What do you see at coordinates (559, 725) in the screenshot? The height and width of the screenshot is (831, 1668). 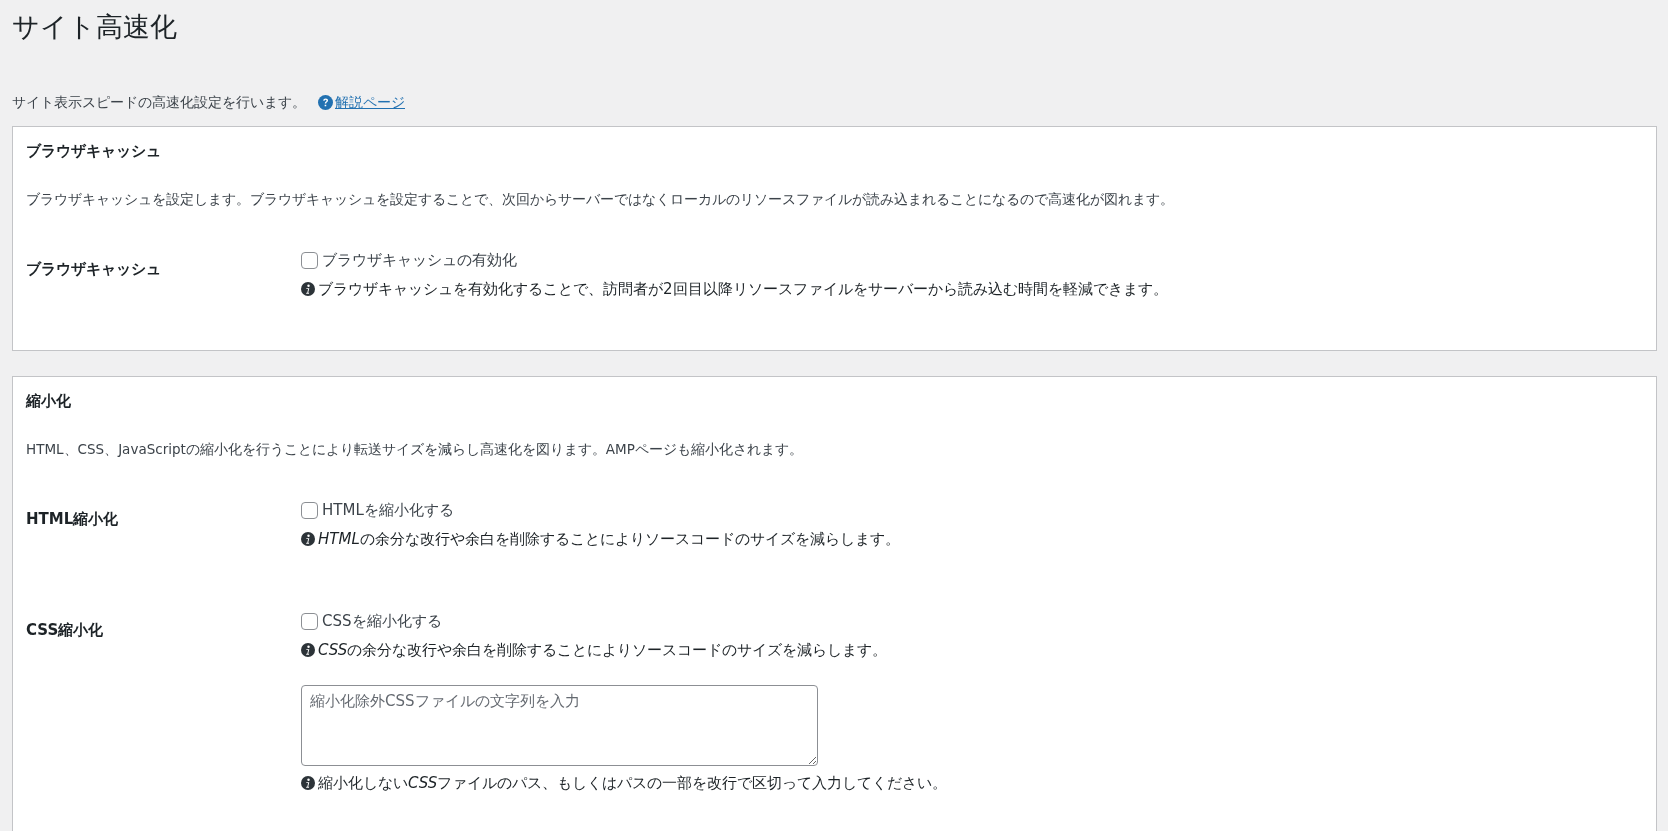 I see `exclude-css-field: 縮小化除外CSSファイルの文字列を入力` at bounding box center [559, 725].